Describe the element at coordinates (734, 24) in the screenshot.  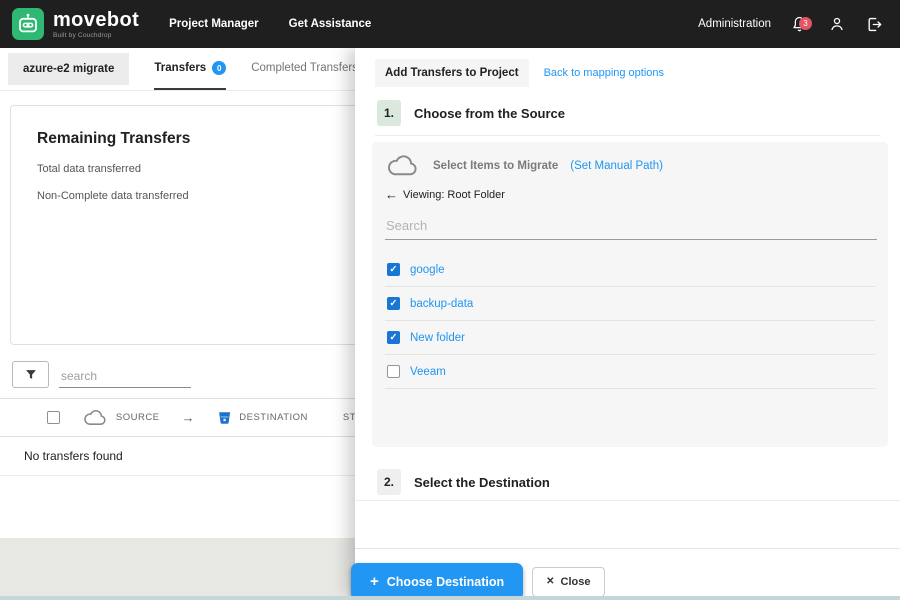
I see `administration-link: Administration` at that location.